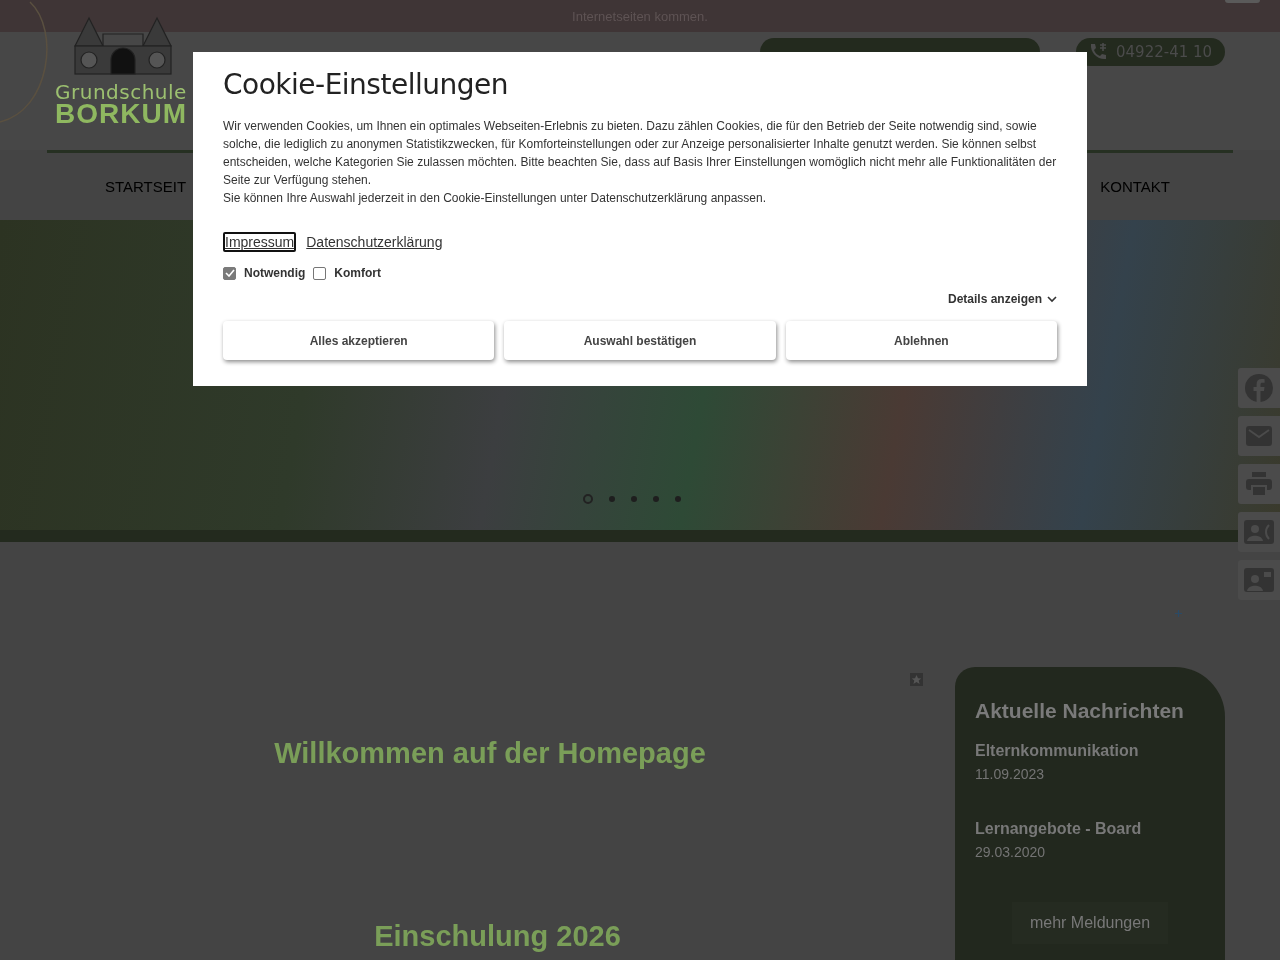 This screenshot has height=960, width=1280. What do you see at coordinates (640, 153) in the screenshot?
I see `dialog-text: Wir verwenden Cookies, um Ihnen ein optimales Webseiten-Erlebnis zu bieten. Dazu zählen Cookies, die für den Betrieb der Seite notwendig sind, sowie solche, die lediglich zu anonymen Statistikzwecken, für Komforteinstellungen oder zur Anzeige personalisierter Inhalte genutzt werden. Sie können selbst entscheiden, welche Kategorien Sie zulassen möchten. Bitte beachten Sie, dass auf Basis Ihrer Einstellungen womöglich nicht mehr alle Funktionalitäten der Seite zur Verfügung stehen.` at bounding box center [640, 153].